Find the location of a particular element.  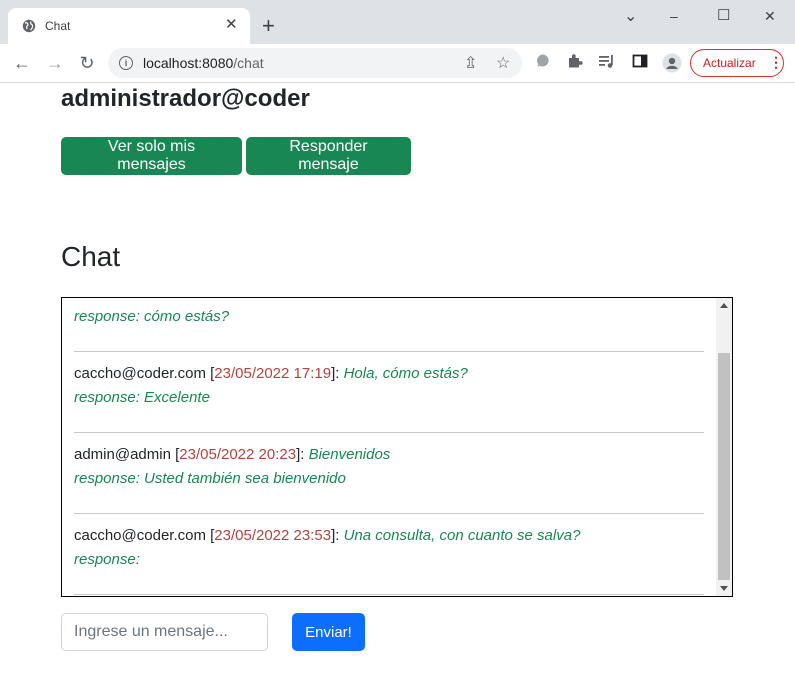

site-info-icon: i is located at coordinates (126, 63).